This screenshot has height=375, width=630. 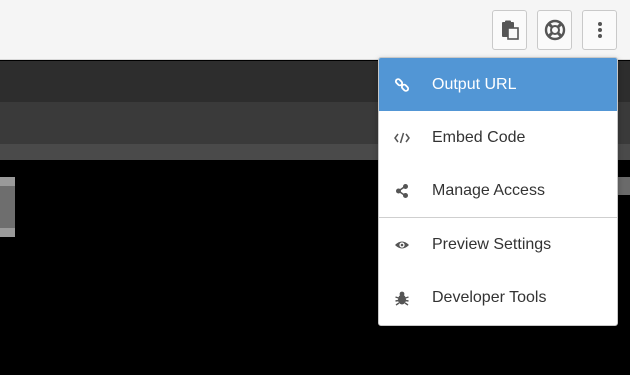 I want to click on panel-resize-handle, so click(x=7, y=207).